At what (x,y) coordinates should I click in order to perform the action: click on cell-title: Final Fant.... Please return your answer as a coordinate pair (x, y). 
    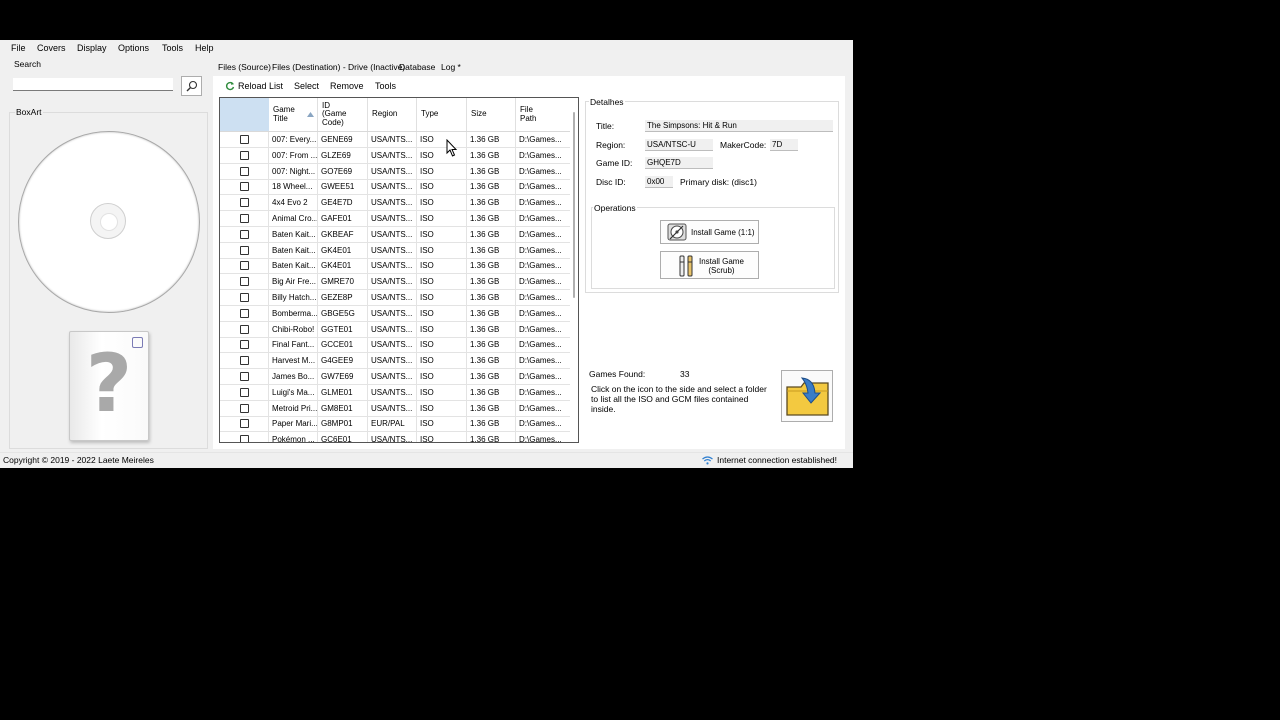
    Looking at the image, I should click on (293, 345).